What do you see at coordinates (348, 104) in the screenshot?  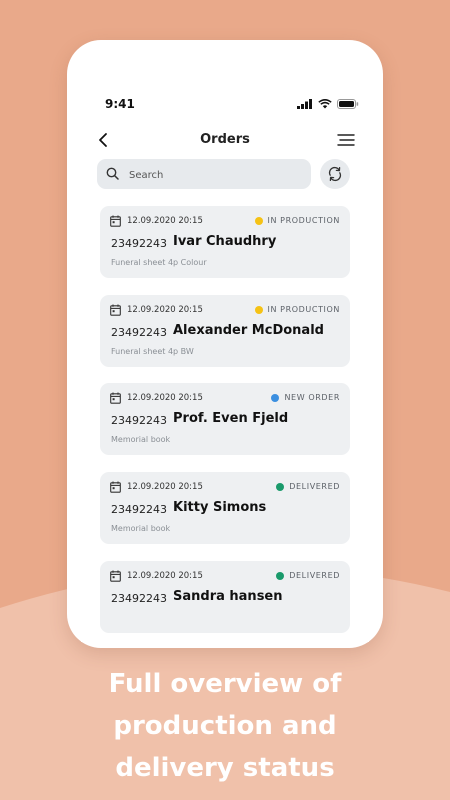 I see `battery-icon` at bounding box center [348, 104].